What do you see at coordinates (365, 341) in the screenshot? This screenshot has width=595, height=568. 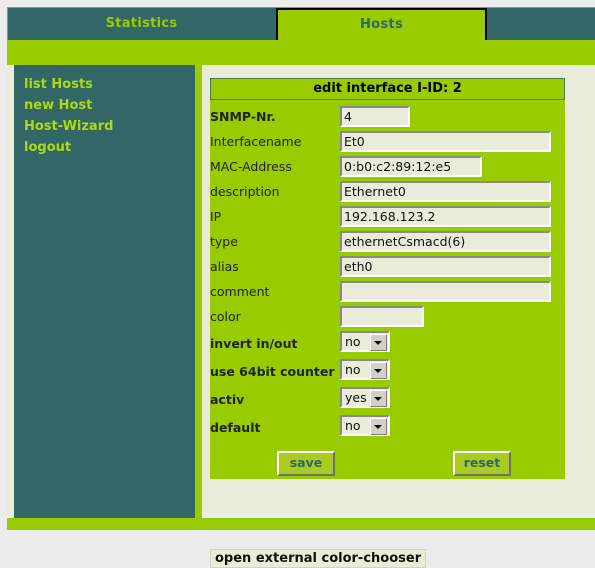 I see `select-invert-in-out: no` at bounding box center [365, 341].